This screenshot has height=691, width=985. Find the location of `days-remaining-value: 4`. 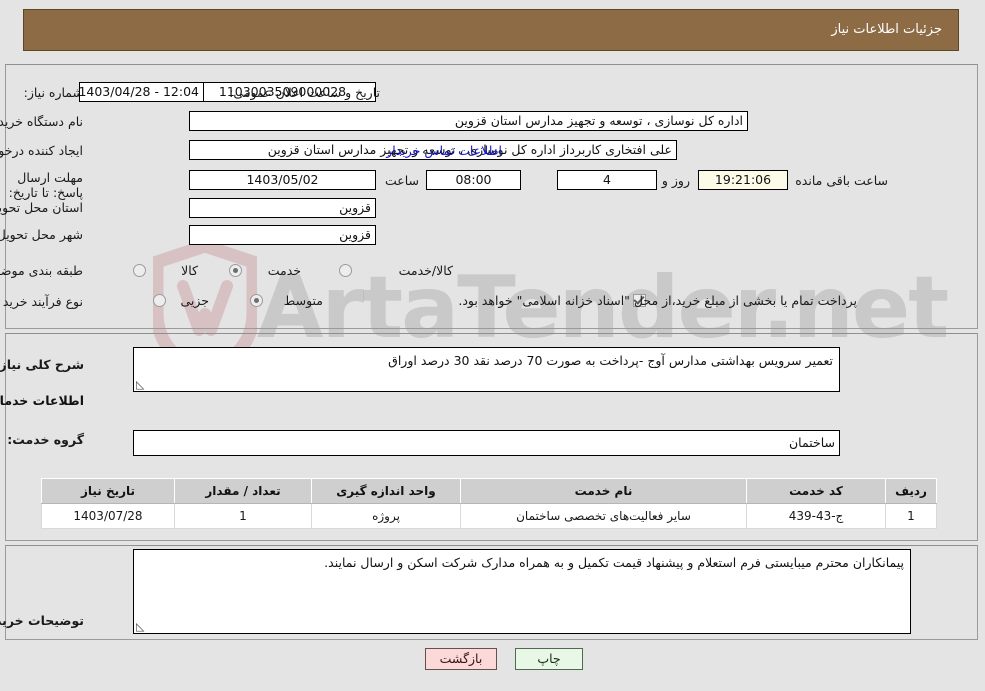

days-remaining-value: 4 is located at coordinates (608, 180).